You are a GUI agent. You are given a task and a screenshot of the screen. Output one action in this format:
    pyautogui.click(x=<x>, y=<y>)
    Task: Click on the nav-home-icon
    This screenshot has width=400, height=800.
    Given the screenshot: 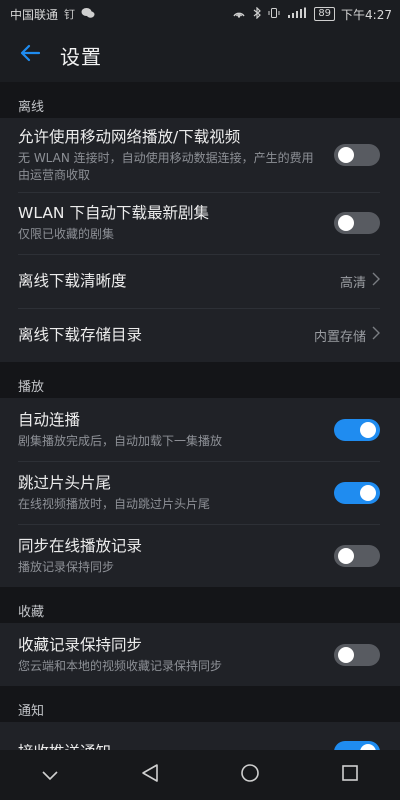 What is the action you would take?
    pyautogui.click(x=250, y=775)
    